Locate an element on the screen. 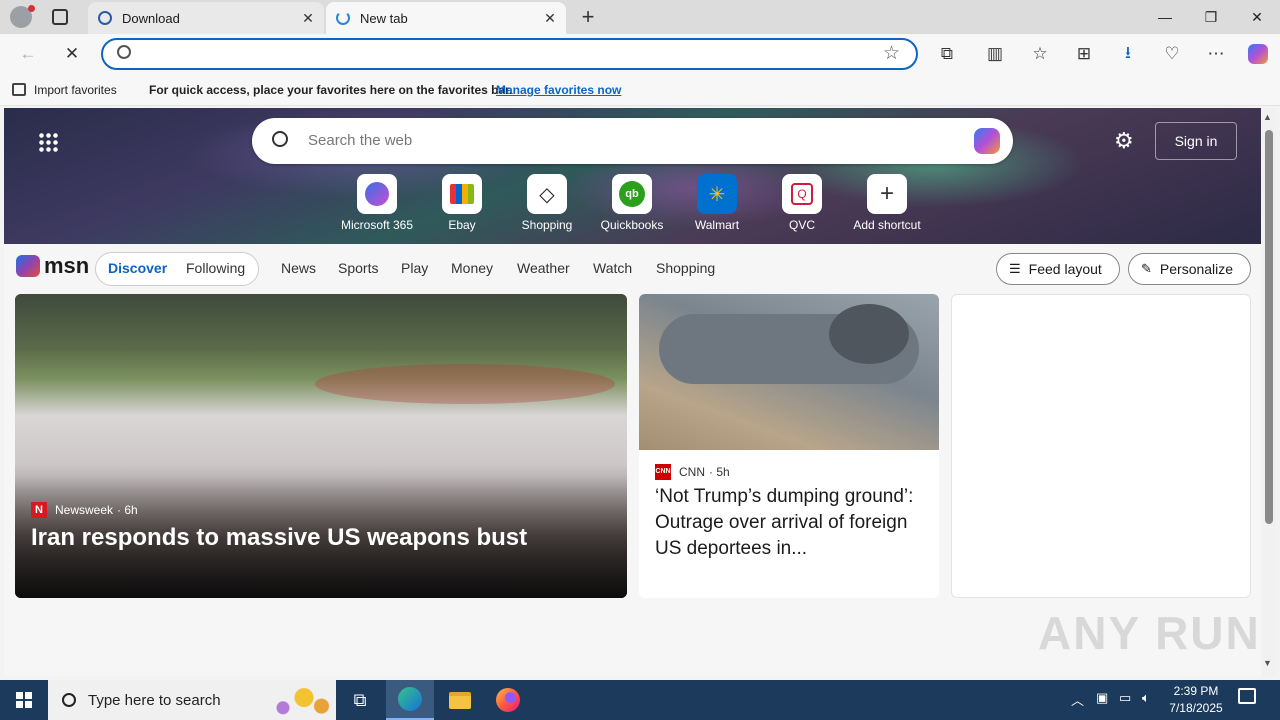  personalize-icon: ✎ is located at coordinates (1146, 268).